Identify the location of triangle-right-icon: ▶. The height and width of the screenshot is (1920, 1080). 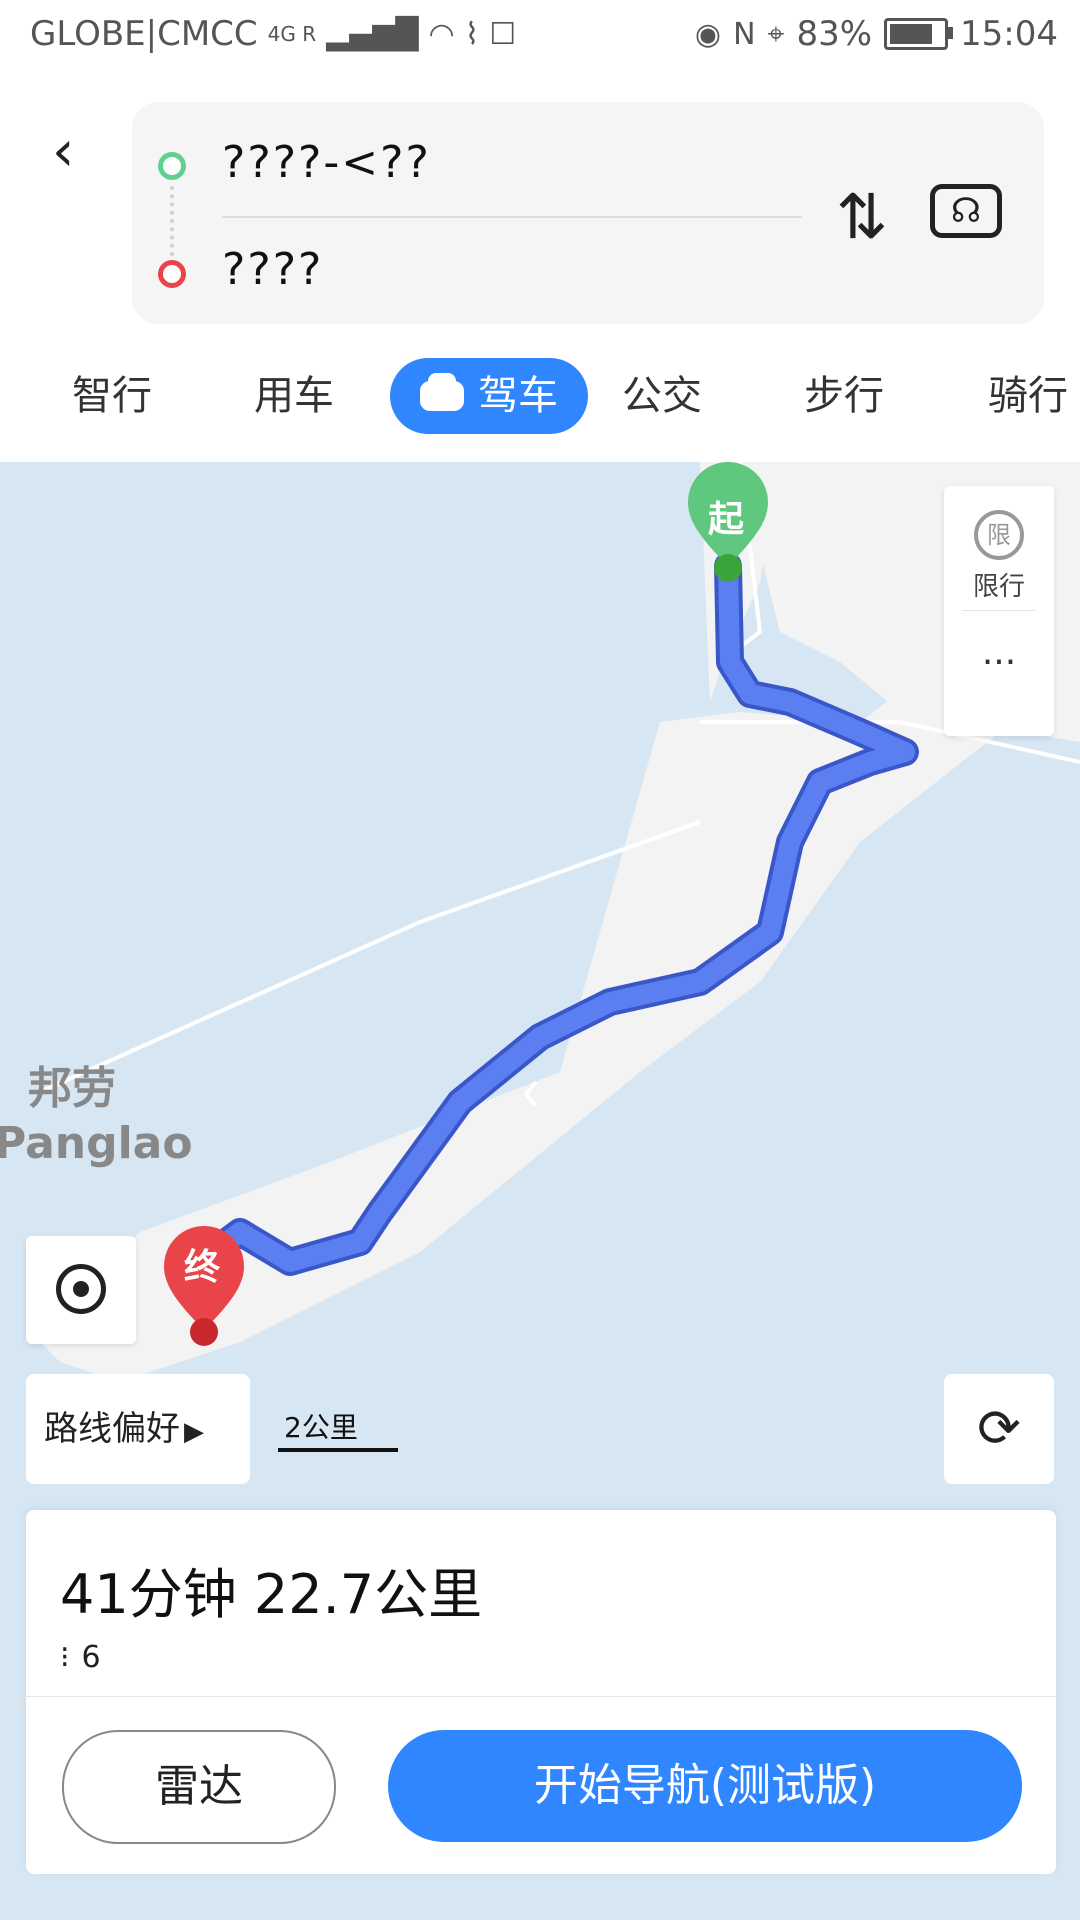
(194, 1432).